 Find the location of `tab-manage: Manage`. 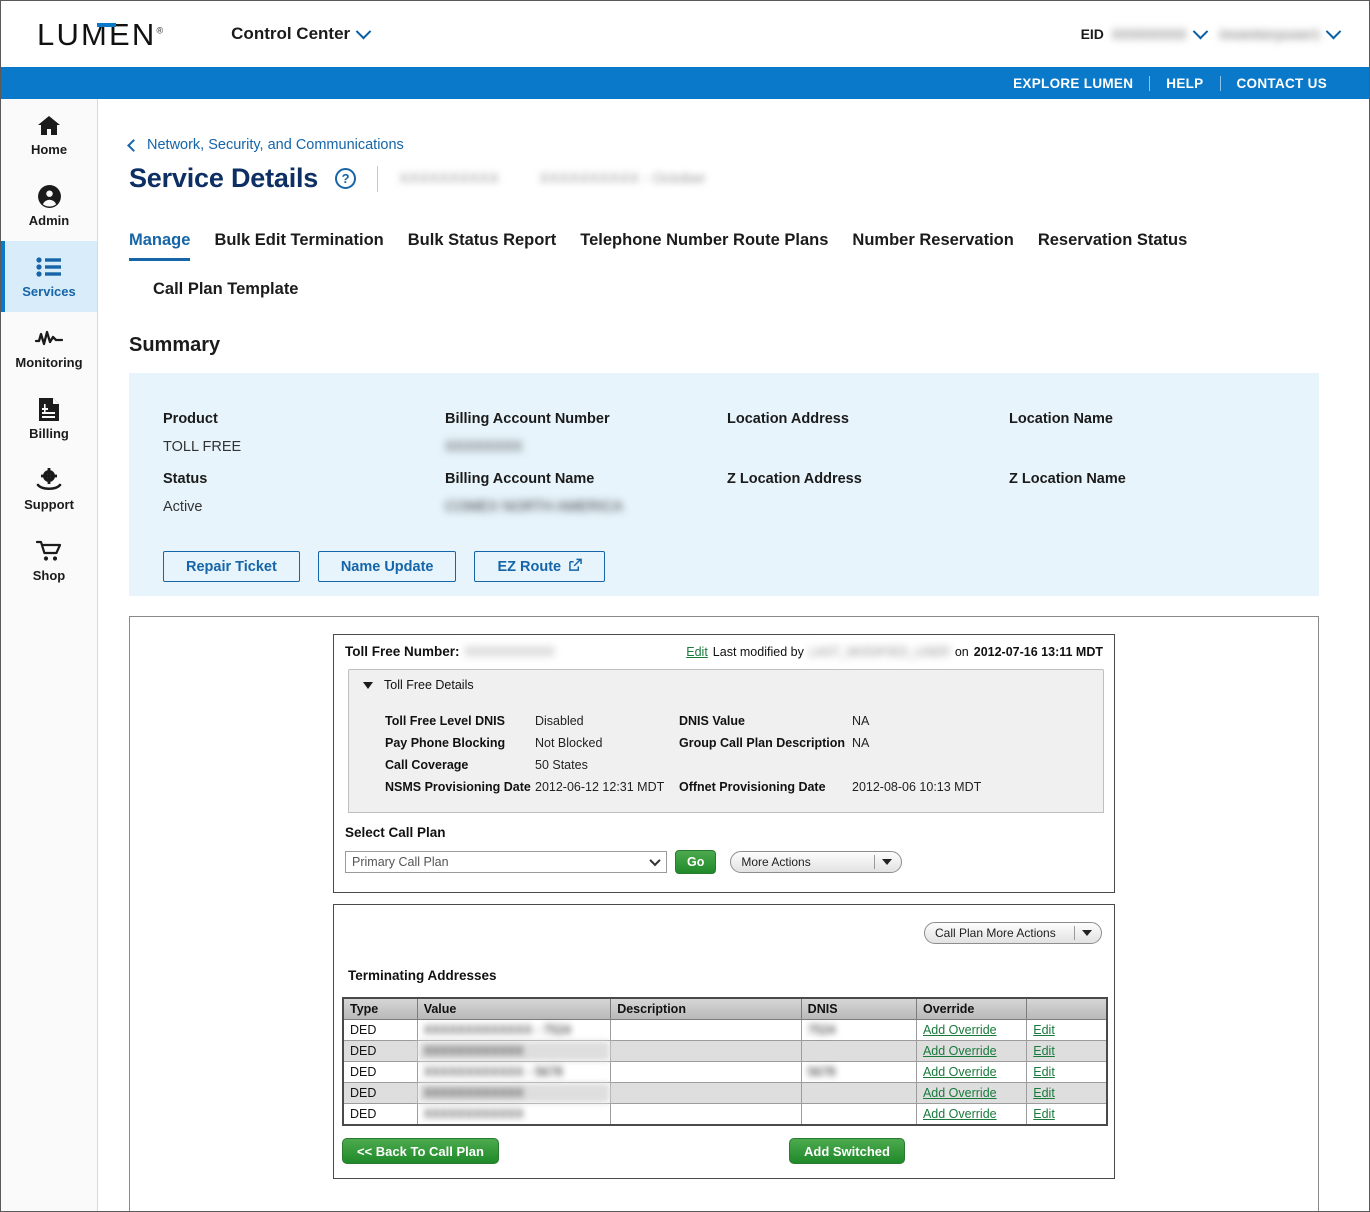

tab-manage: Manage is located at coordinates (160, 244).